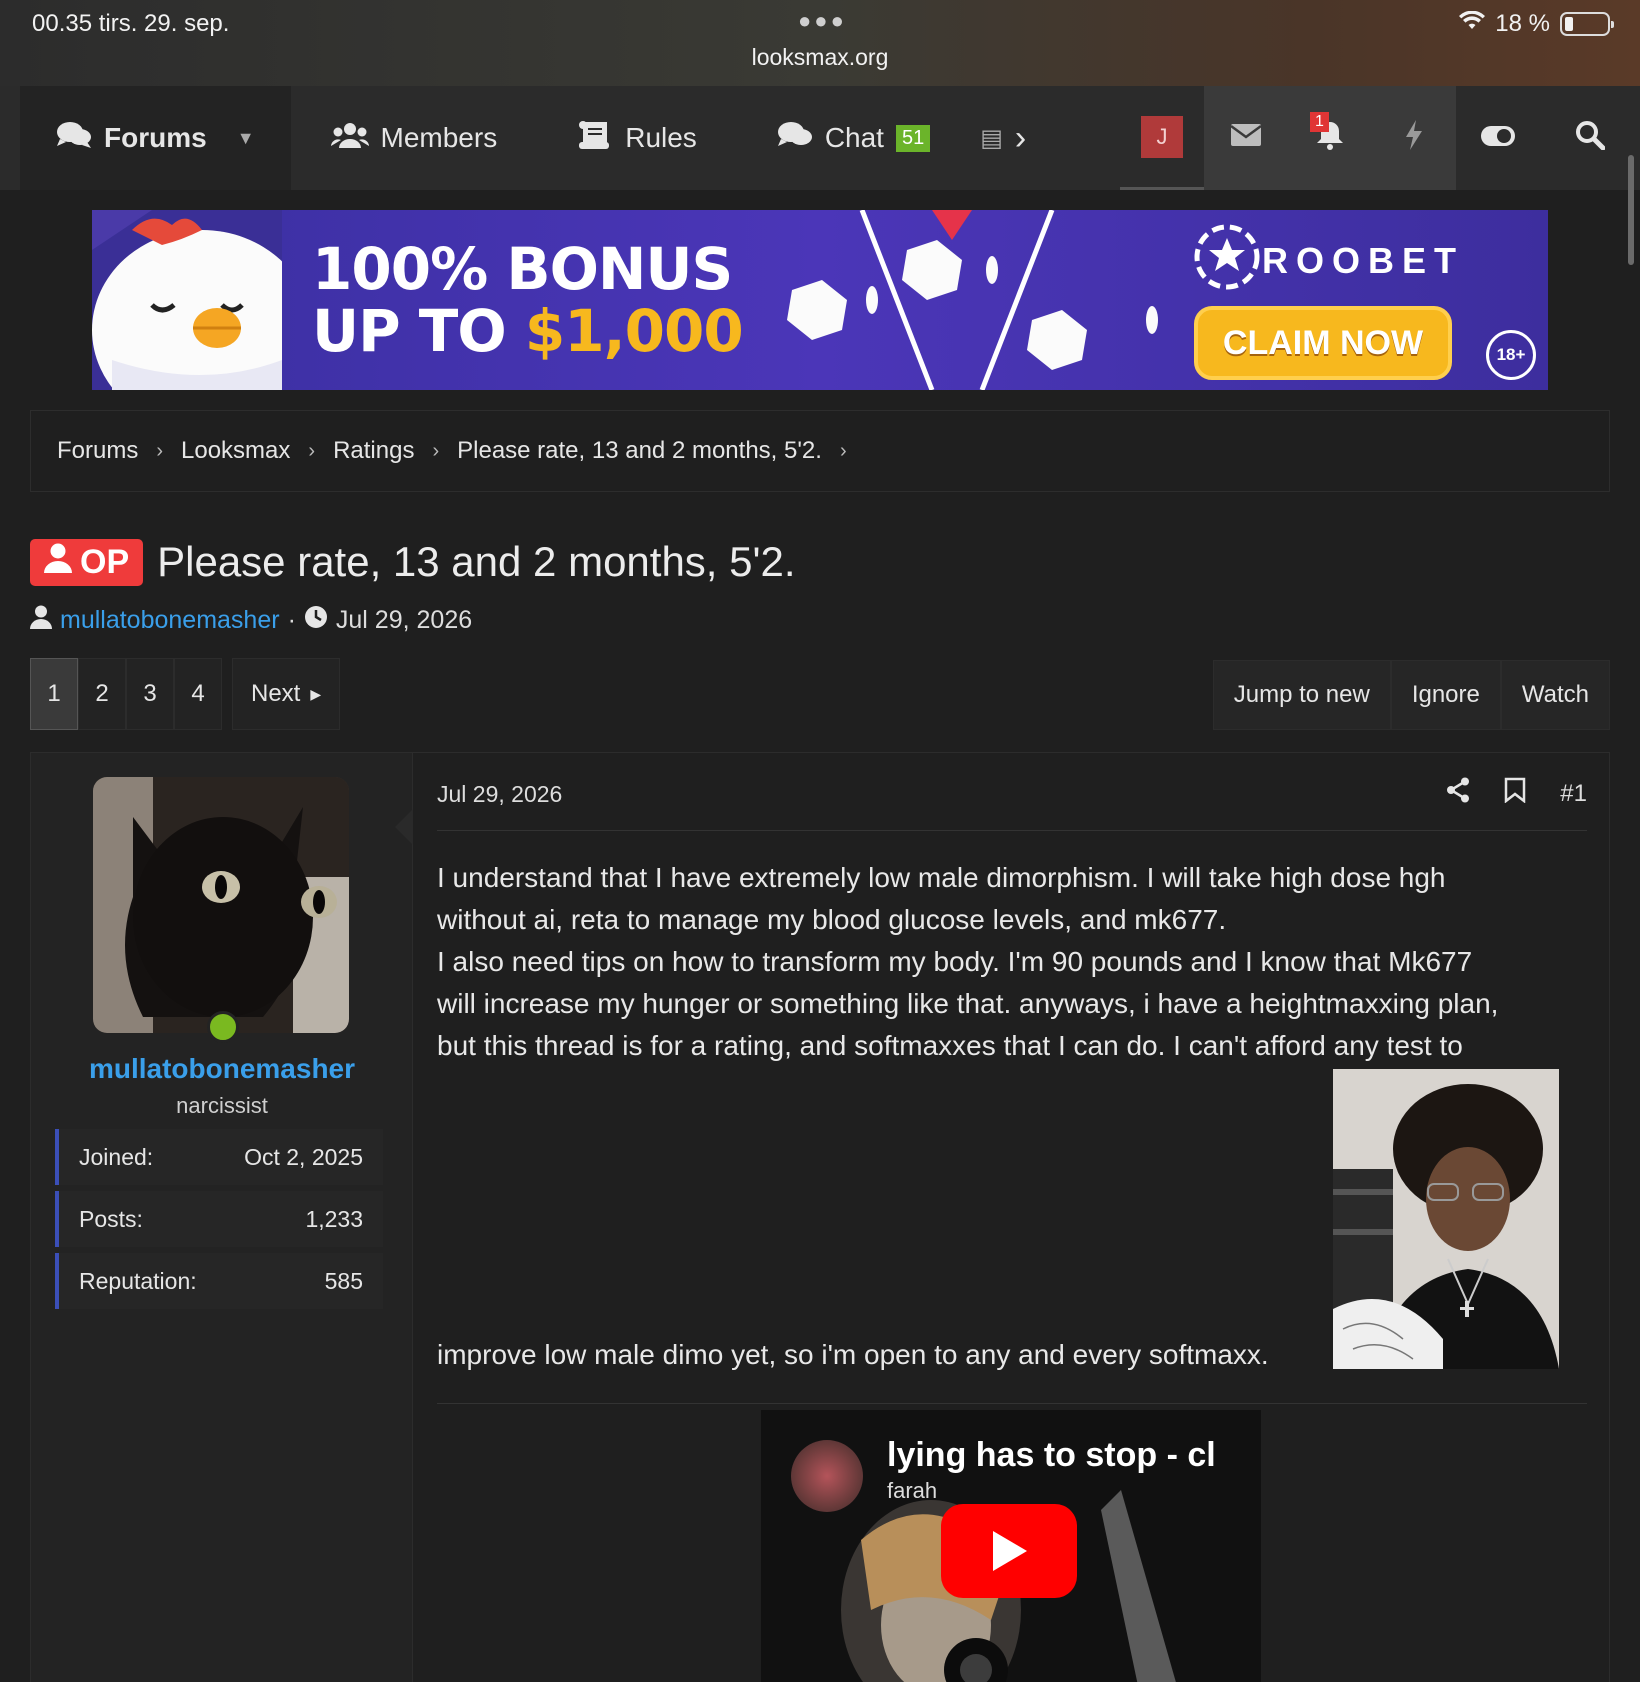 The height and width of the screenshot is (1682, 1640). What do you see at coordinates (413, 562) in the screenshot?
I see `thread-title-row: OP Please rate, 13 and 2 months, 5'2.` at bounding box center [413, 562].